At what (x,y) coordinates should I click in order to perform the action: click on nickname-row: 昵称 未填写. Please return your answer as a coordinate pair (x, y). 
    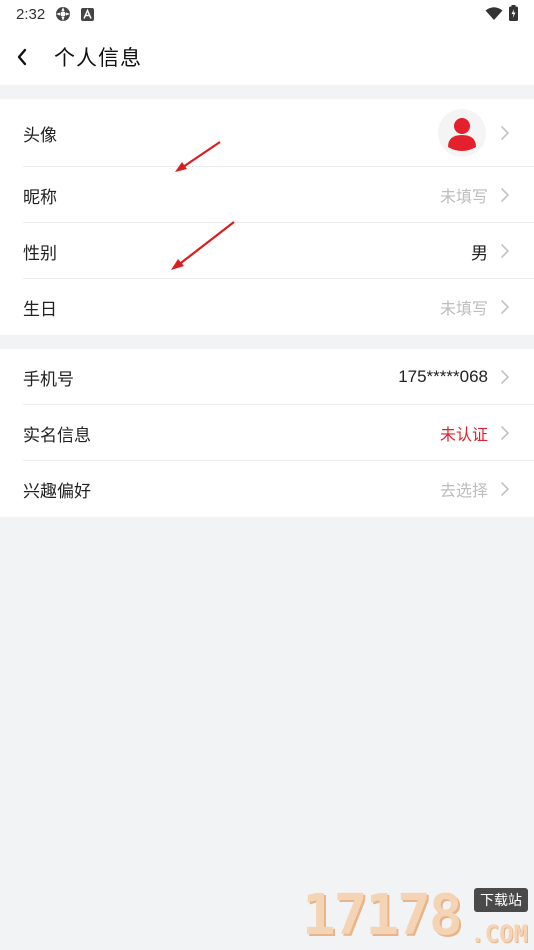
    Looking at the image, I should click on (267, 195).